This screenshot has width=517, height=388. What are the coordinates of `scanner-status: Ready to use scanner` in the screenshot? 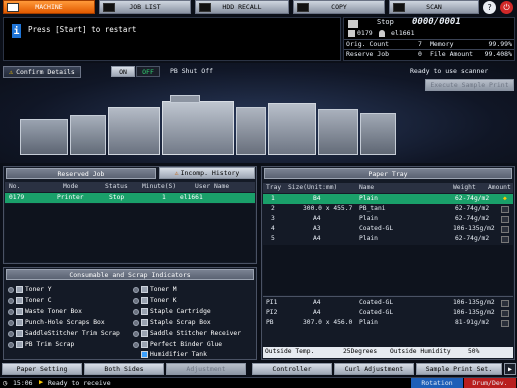 It's located at (449, 71).